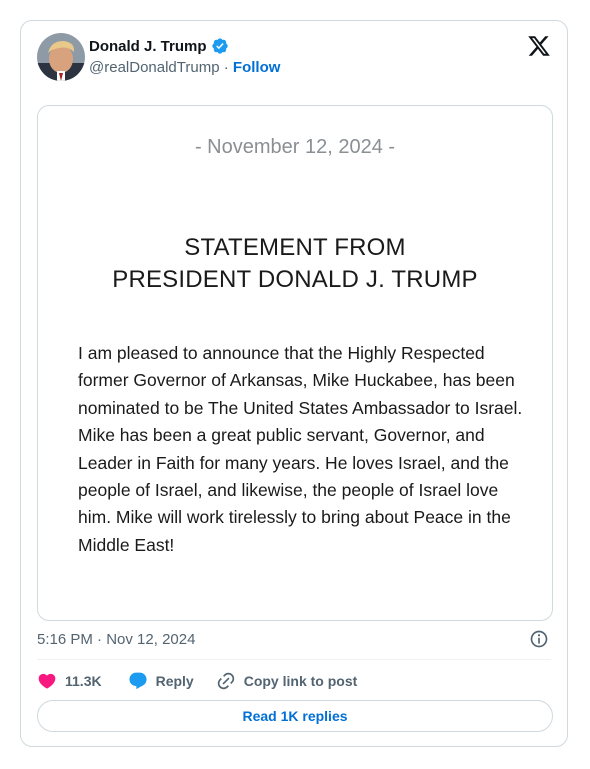  I want to click on statement-heading-line1: STATEMENT FROM, so click(295, 247).